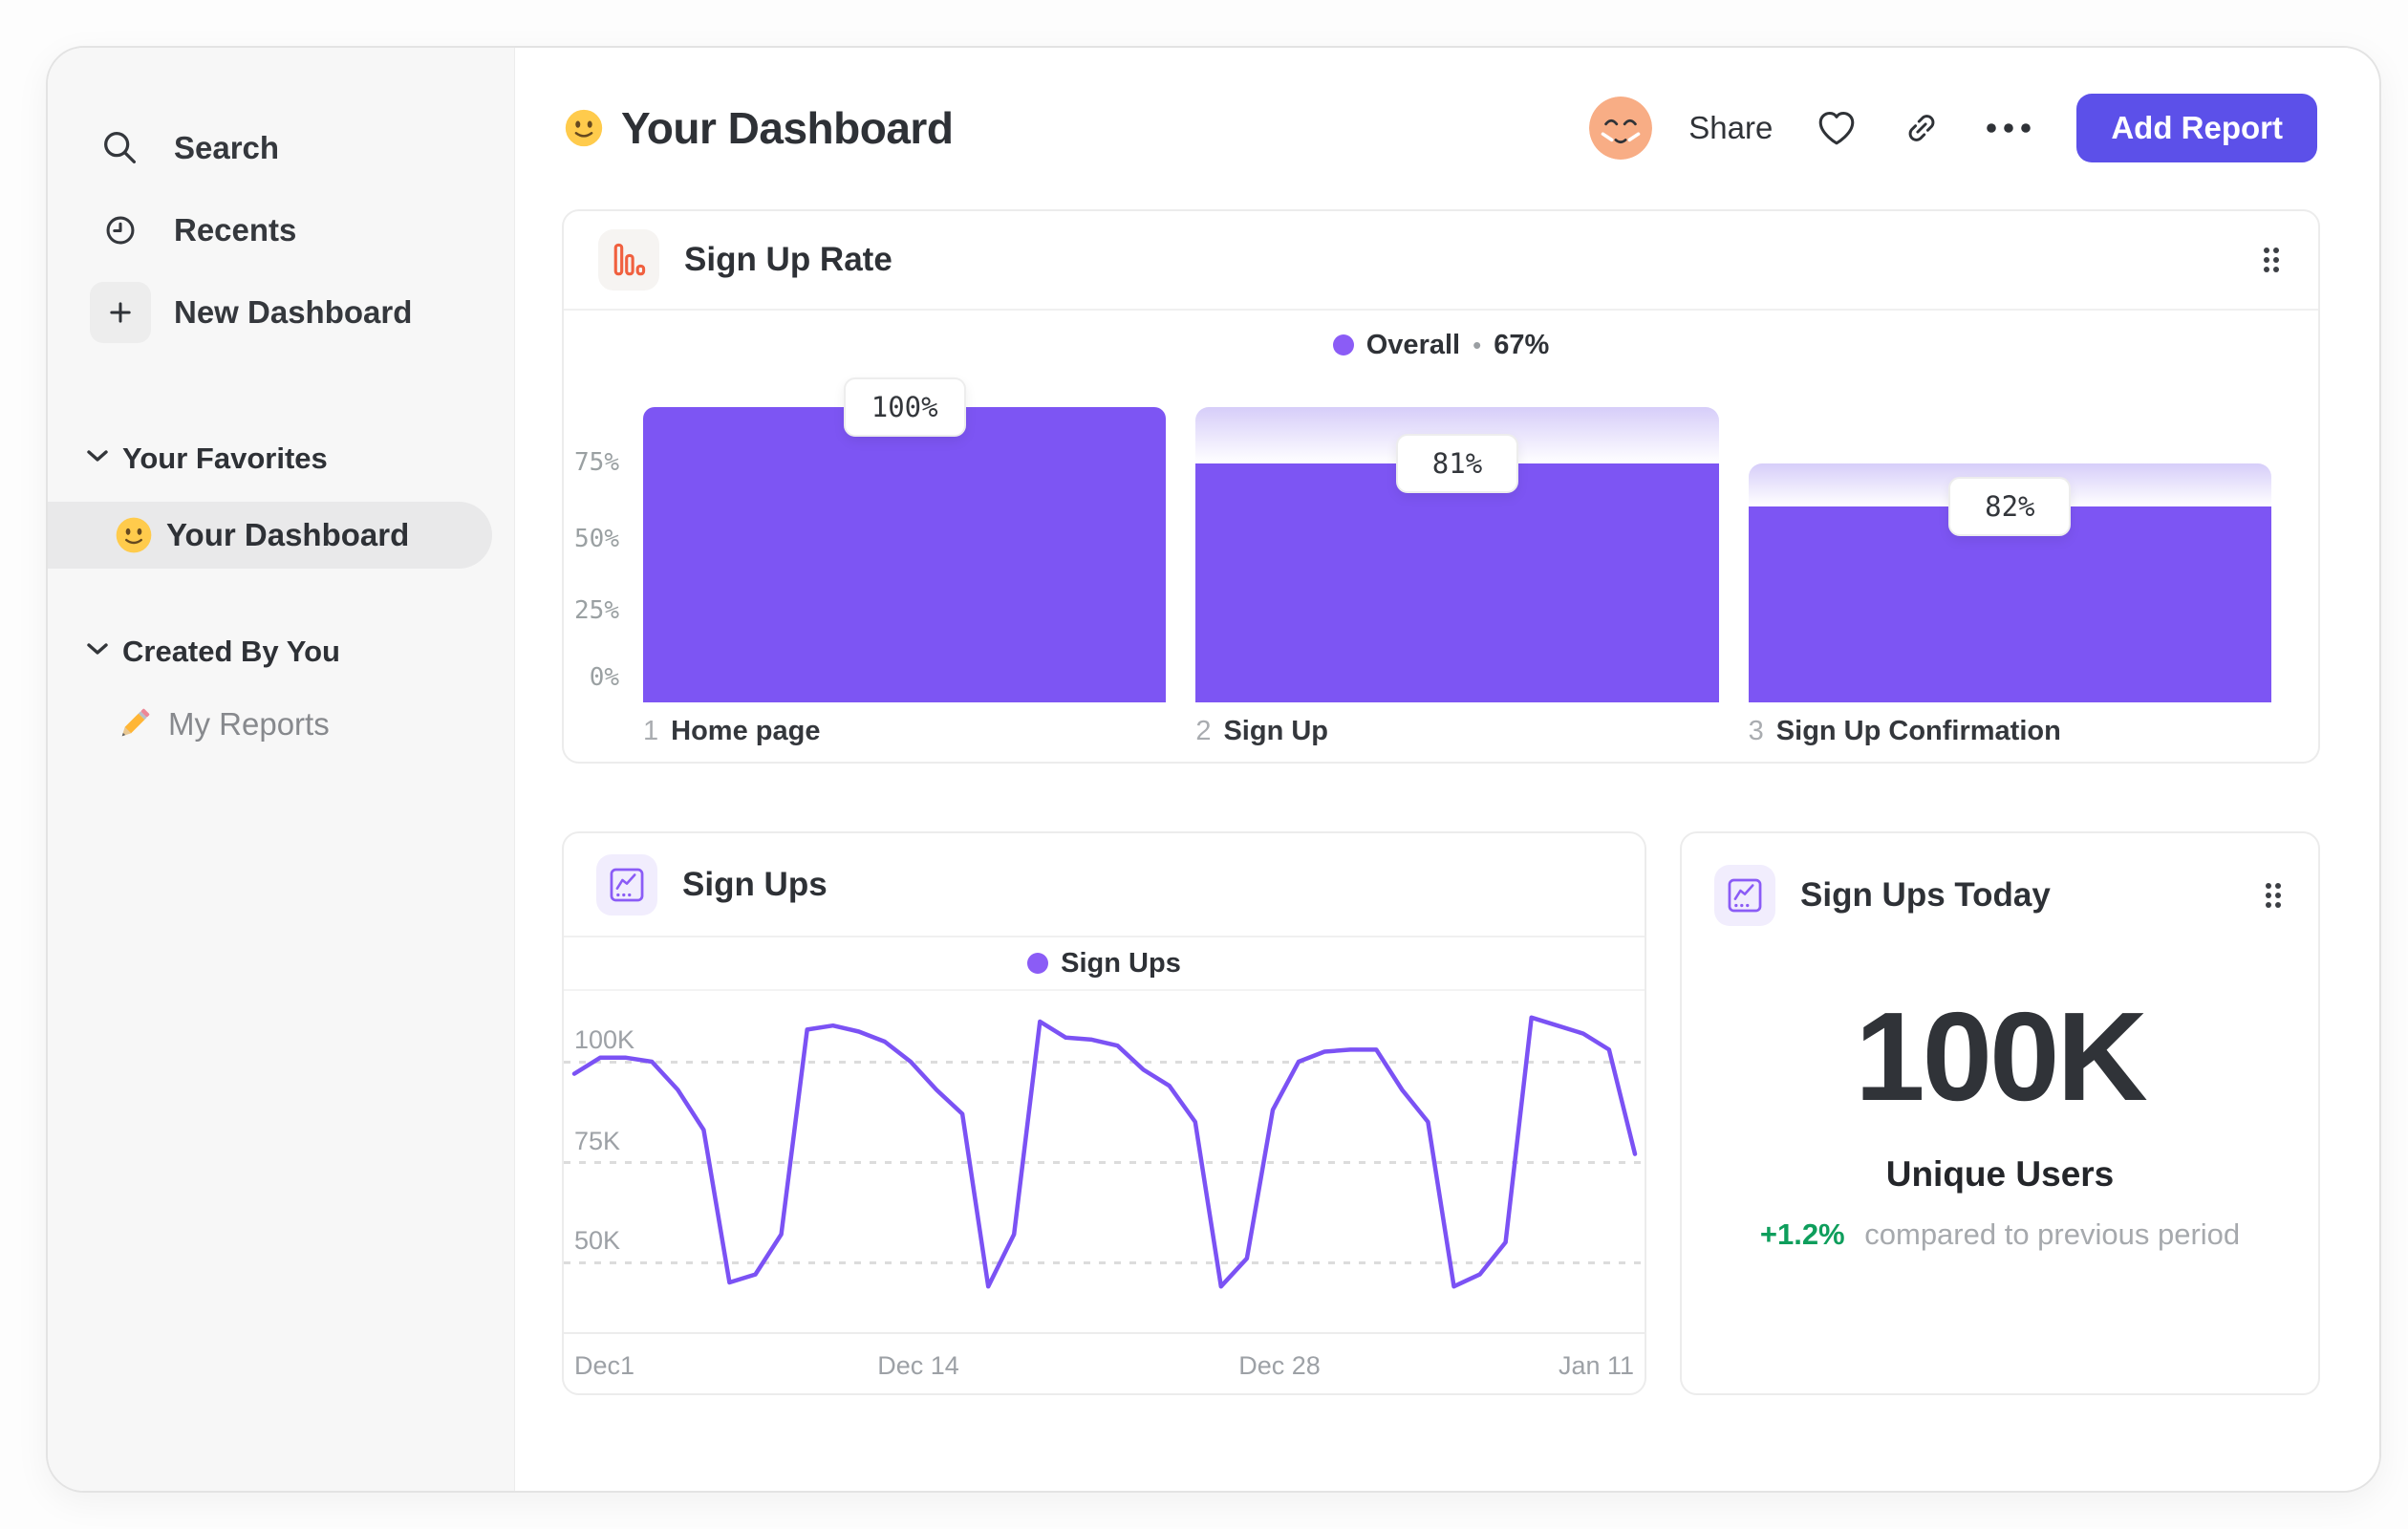 Image resolution: width=2408 pixels, height=1529 pixels. I want to click on card-title: Sign Ups Today, so click(1926, 895).